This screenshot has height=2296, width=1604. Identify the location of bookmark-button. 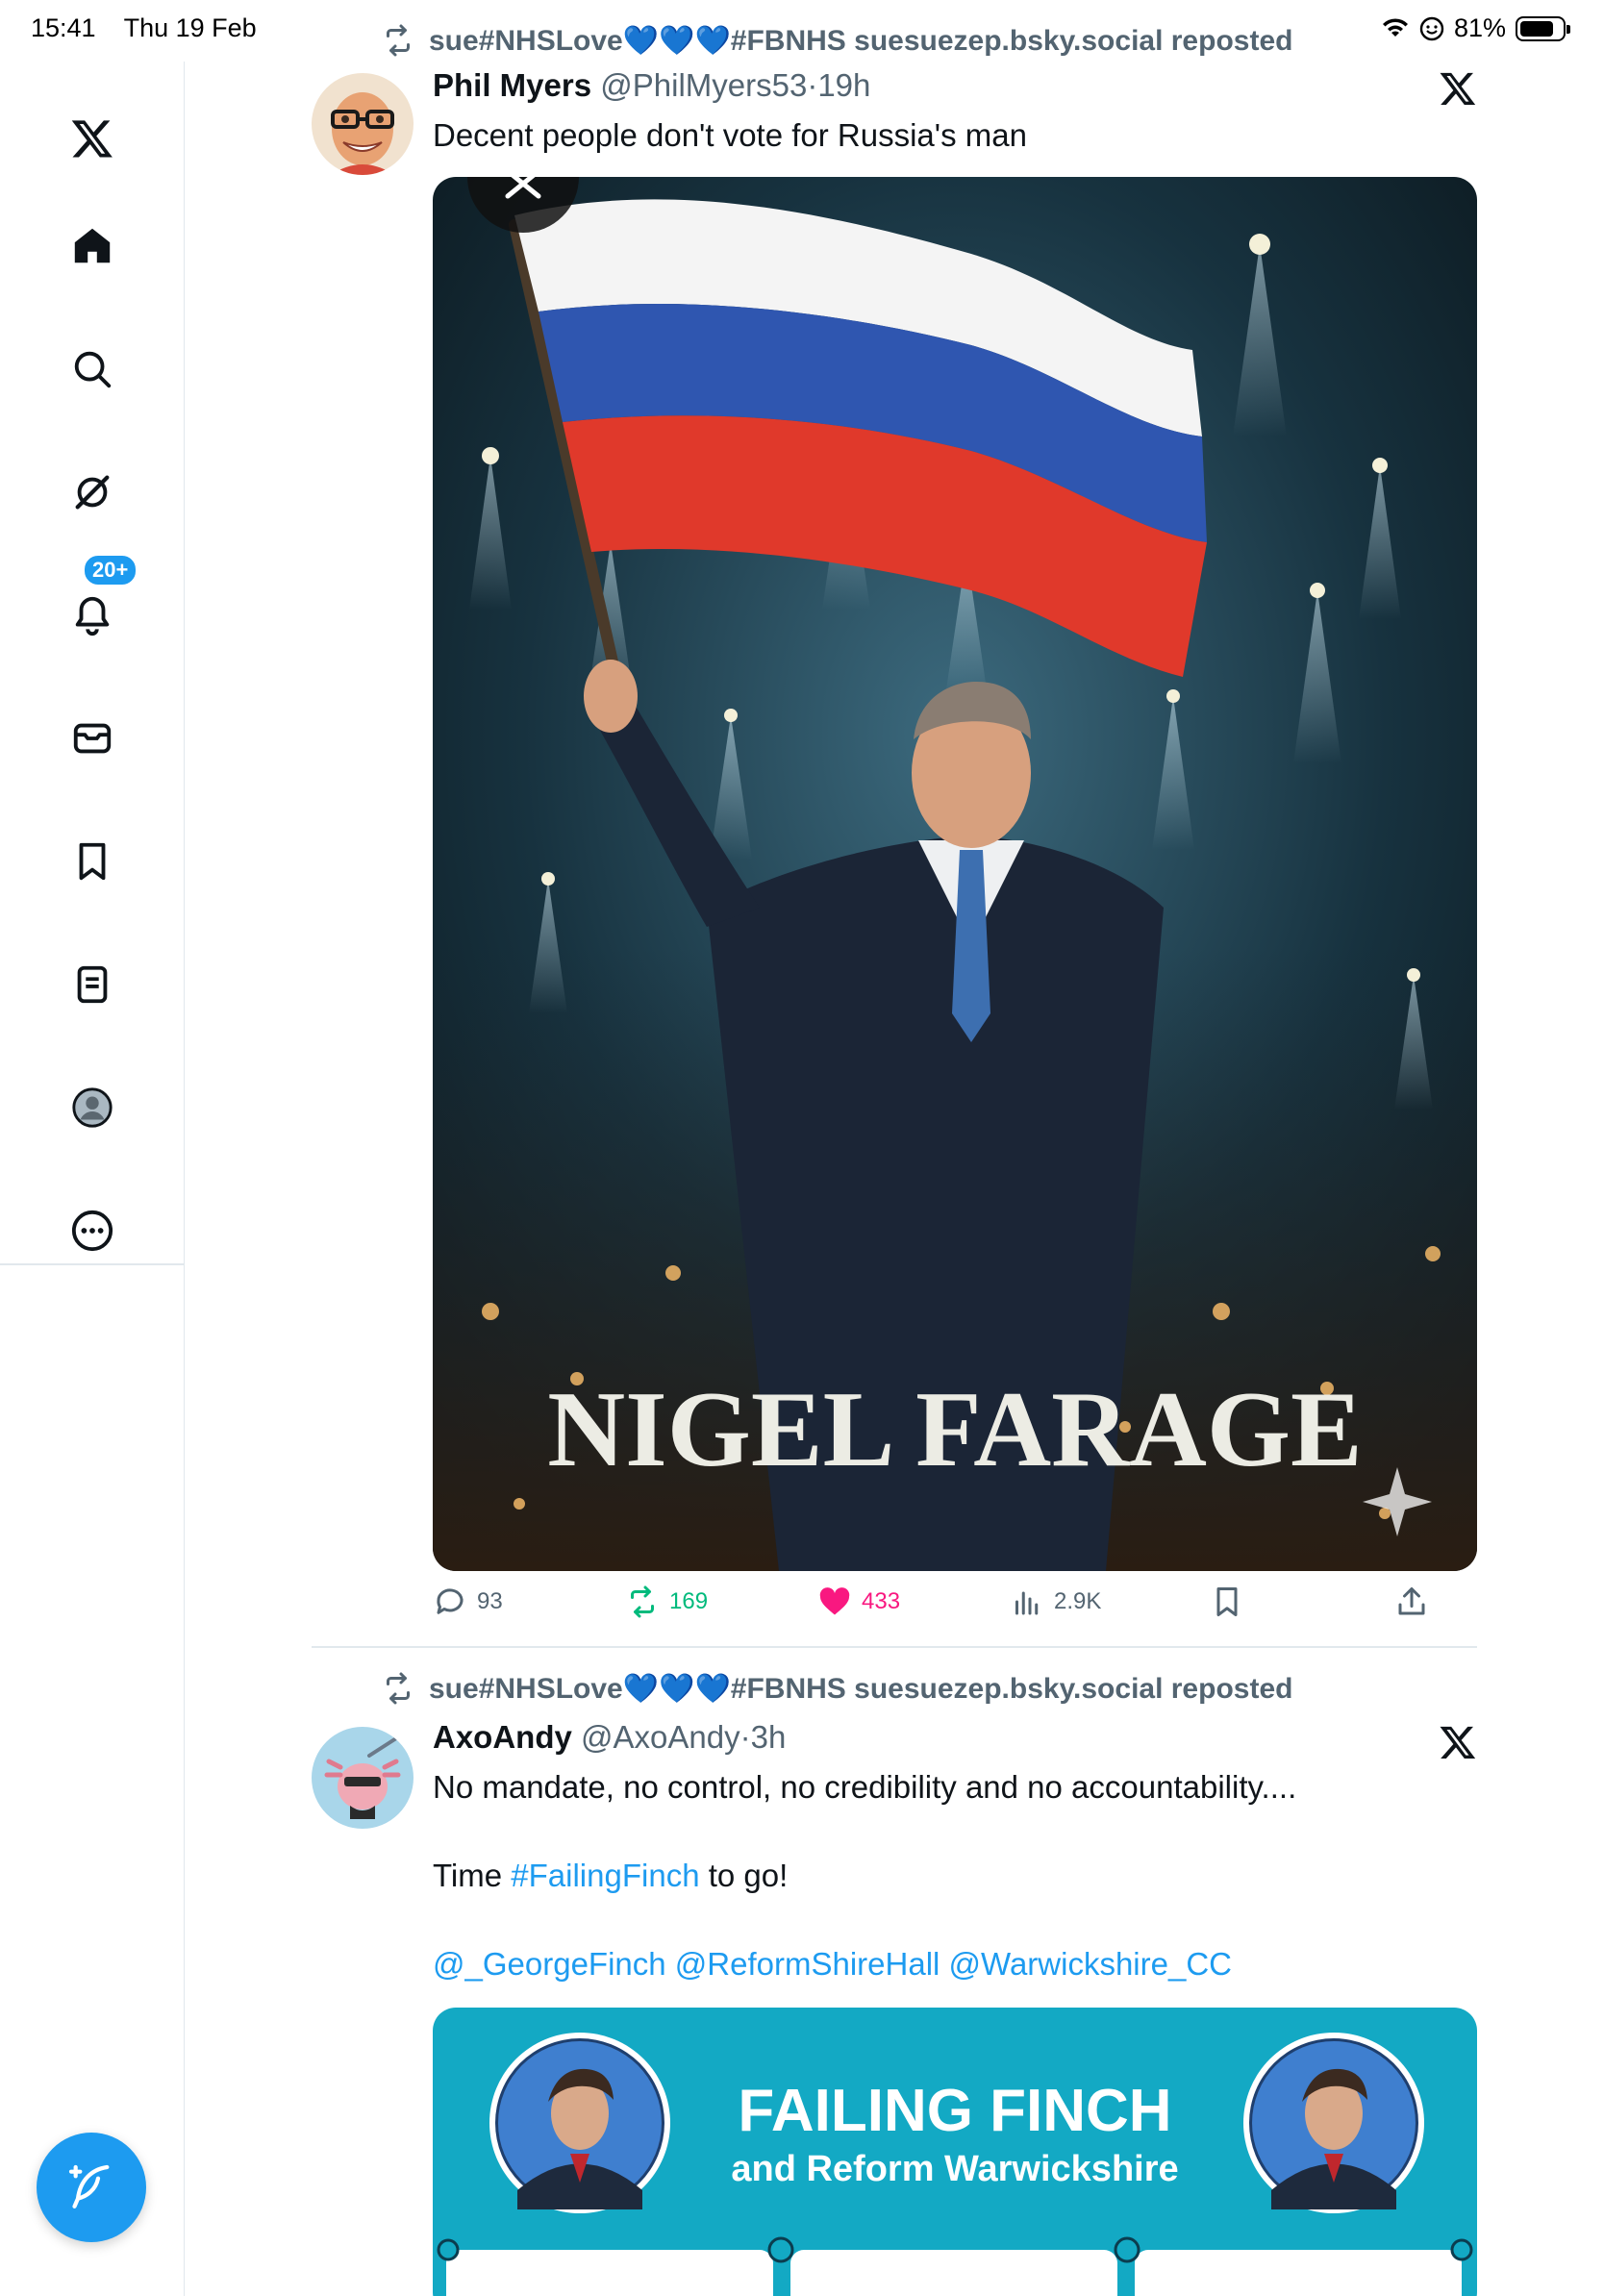
(1227, 1602).